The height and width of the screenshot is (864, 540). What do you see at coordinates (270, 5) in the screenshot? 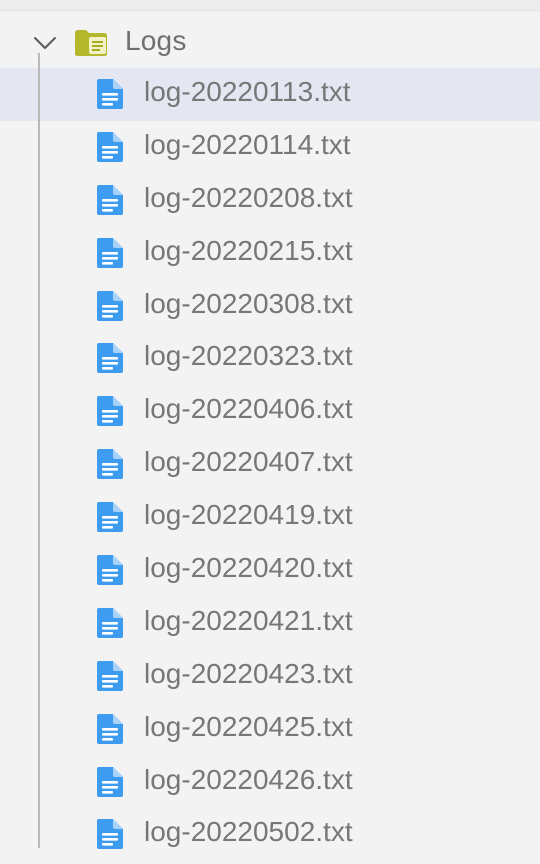
I see `top-panel-edge` at bounding box center [270, 5].